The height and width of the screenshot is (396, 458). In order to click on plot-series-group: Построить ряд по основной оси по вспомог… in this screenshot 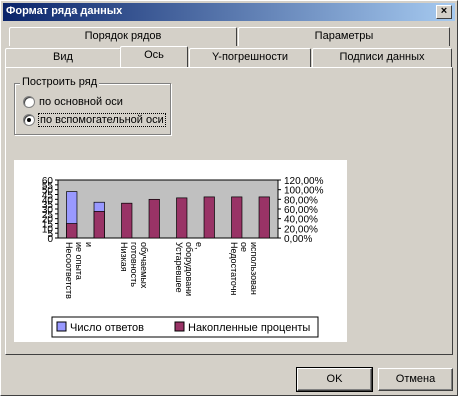, I will do `click(92, 105)`.